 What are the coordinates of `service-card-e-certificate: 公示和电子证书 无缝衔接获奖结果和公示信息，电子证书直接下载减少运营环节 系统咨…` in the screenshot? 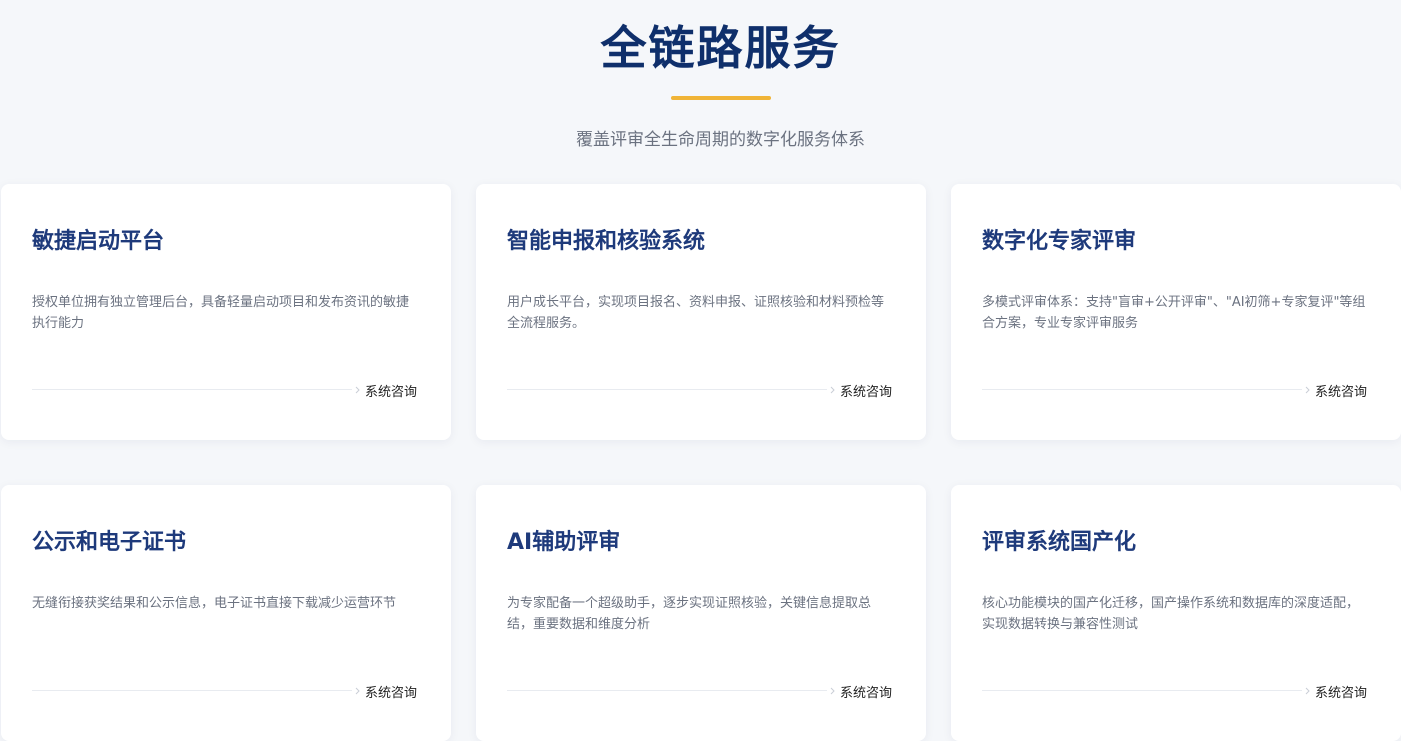 It's located at (226, 613).